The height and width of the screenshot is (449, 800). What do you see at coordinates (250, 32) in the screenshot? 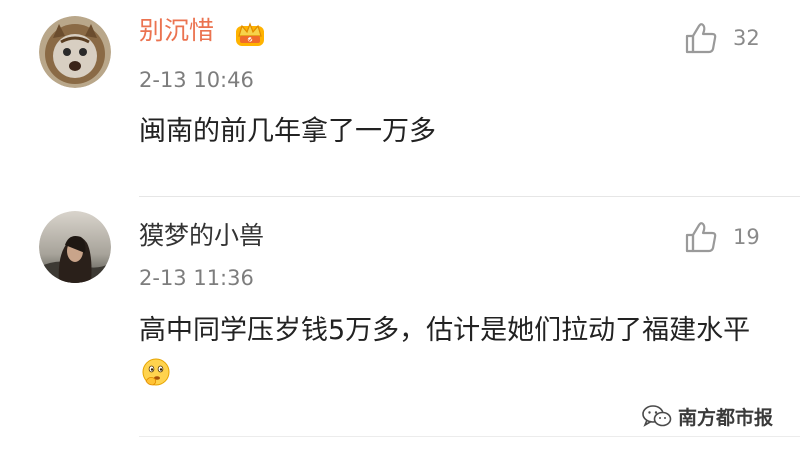
I see `crown-badge-icon` at bounding box center [250, 32].